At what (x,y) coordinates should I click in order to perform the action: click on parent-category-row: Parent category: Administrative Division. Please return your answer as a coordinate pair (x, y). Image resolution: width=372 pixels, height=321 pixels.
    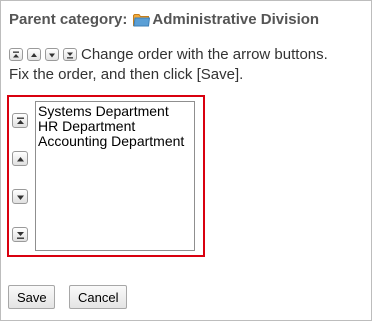
    Looking at the image, I should click on (164, 19).